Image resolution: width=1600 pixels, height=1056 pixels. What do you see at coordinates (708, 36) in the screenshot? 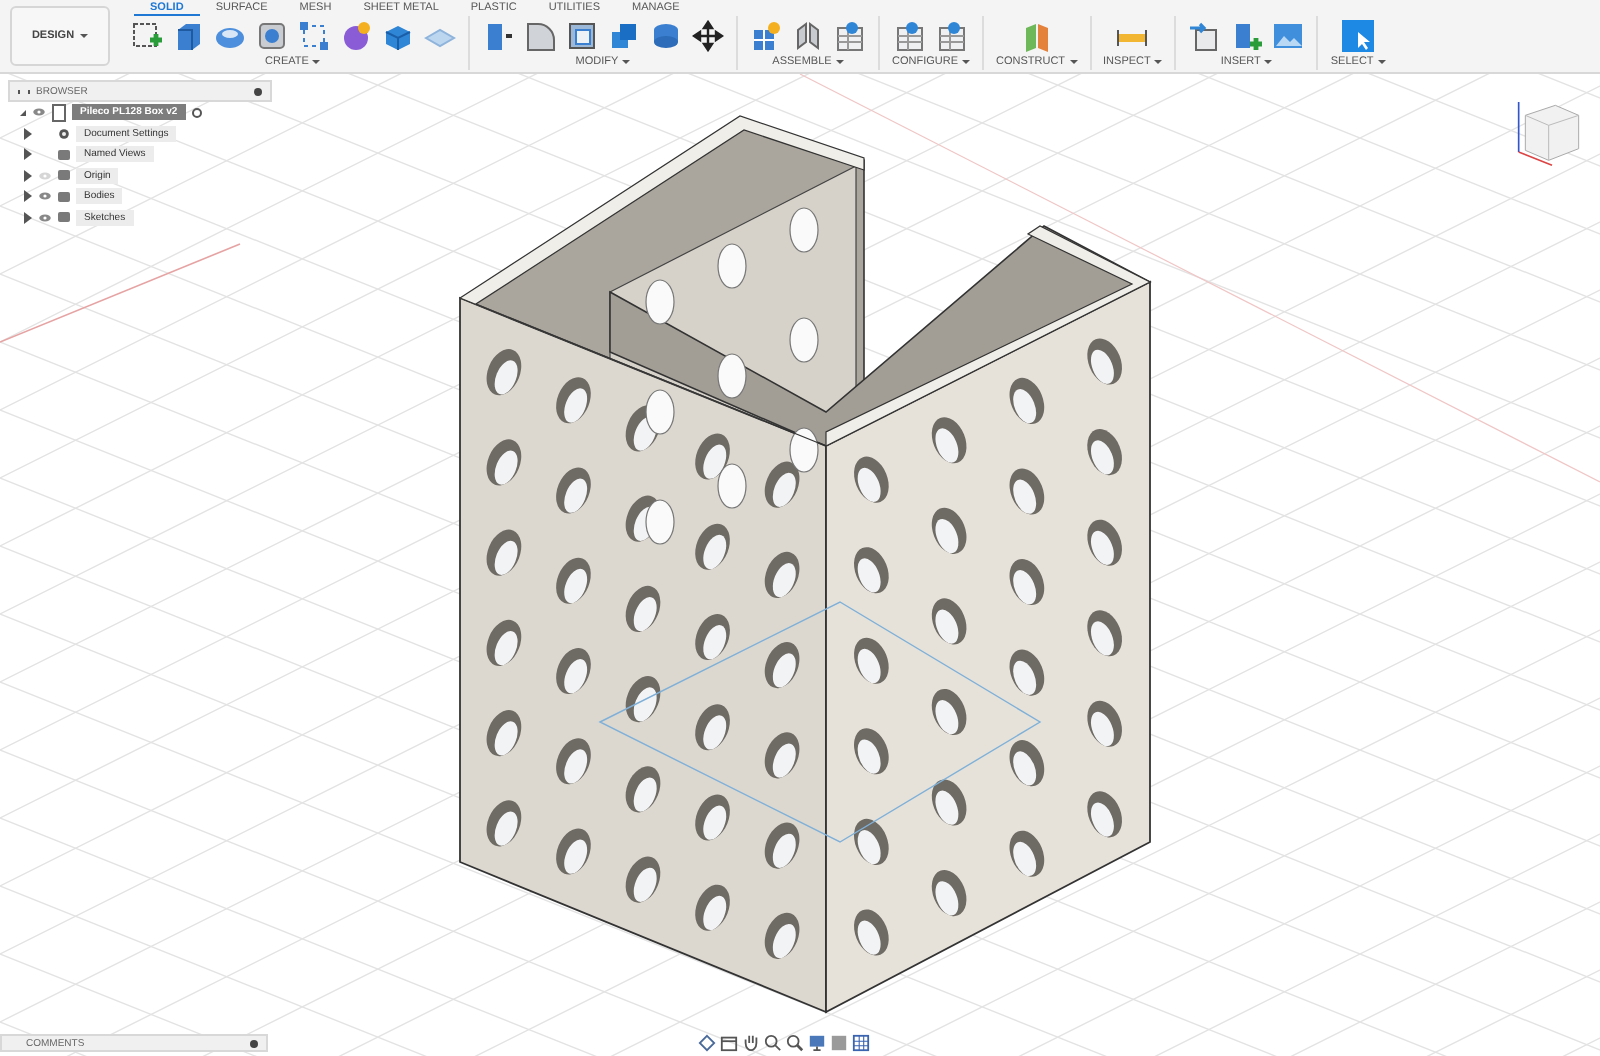
I see `move-arrows-icon` at bounding box center [708, 36].